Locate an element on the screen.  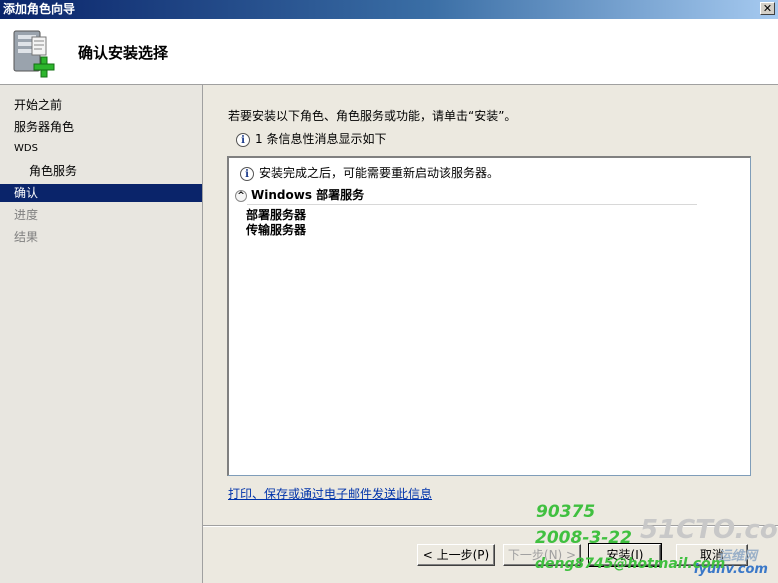
step-label: WDS is located at coordinates (26, 148).